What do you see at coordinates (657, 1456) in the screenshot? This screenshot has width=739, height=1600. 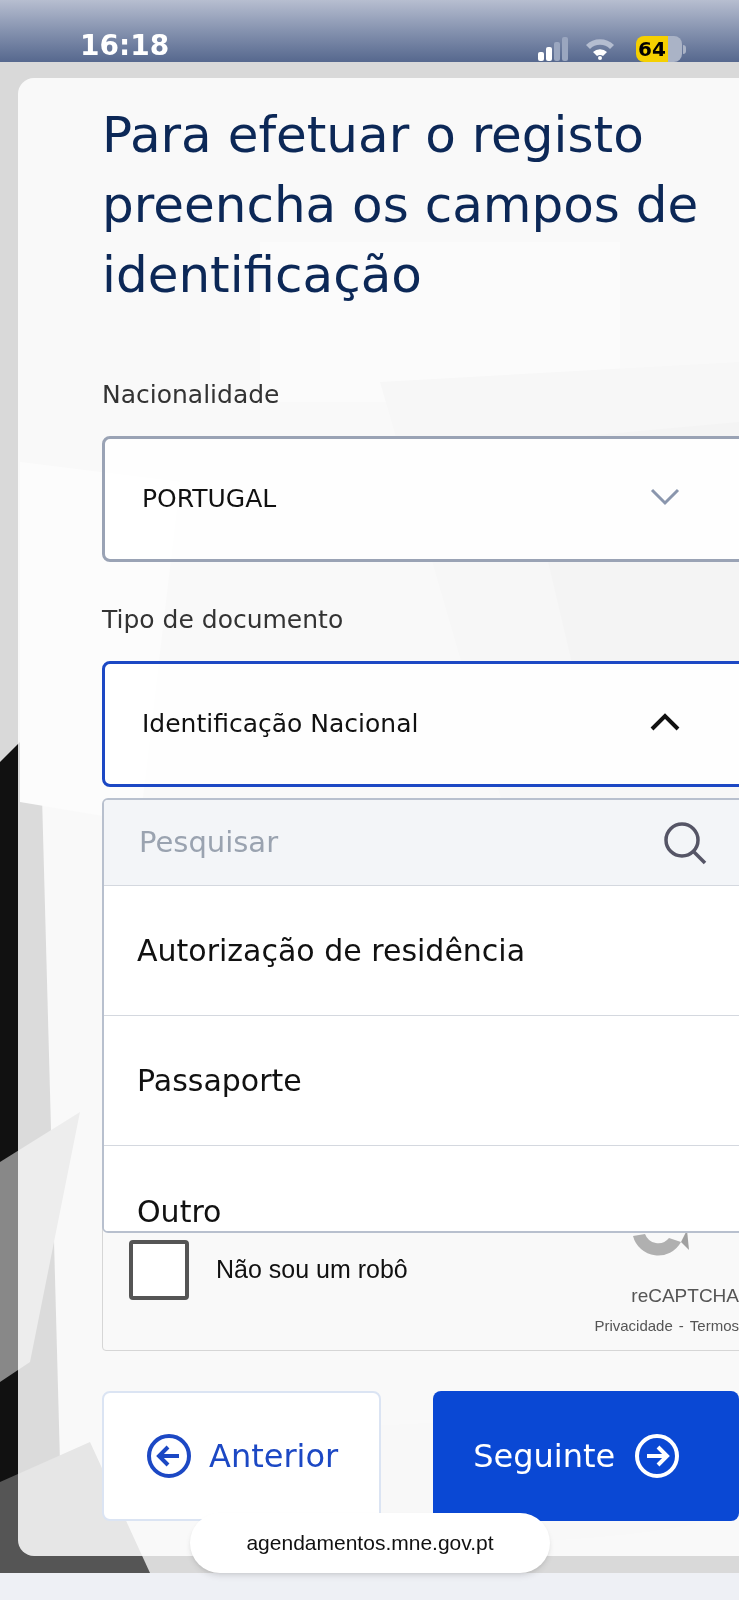 I see `arrow-right-circle-icon` at bounding box center [657, 1456].